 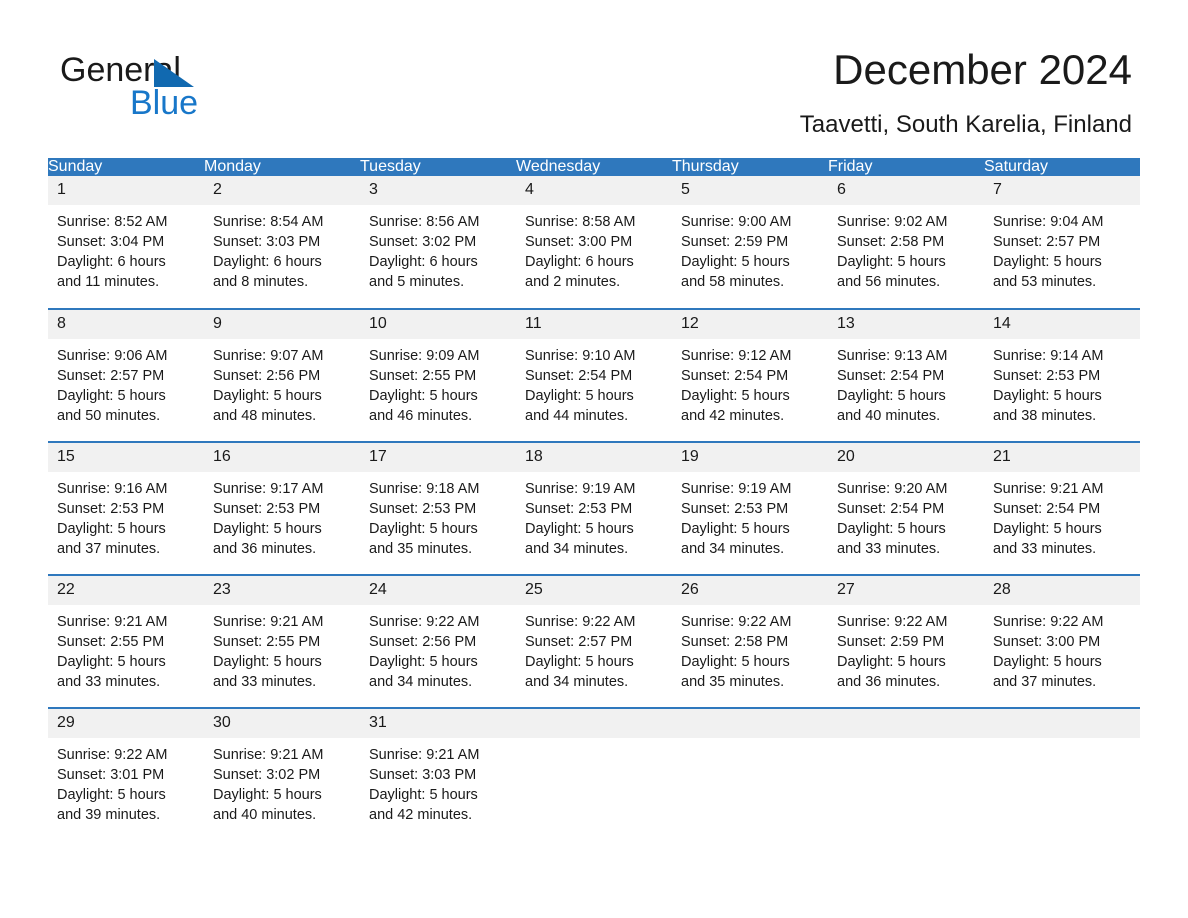 What do you see at coordinates (1048, 222) in the screenshot?
I see `sunrise-text: Sunrise: 9:04 AM` at bounding box center [1048, 222].